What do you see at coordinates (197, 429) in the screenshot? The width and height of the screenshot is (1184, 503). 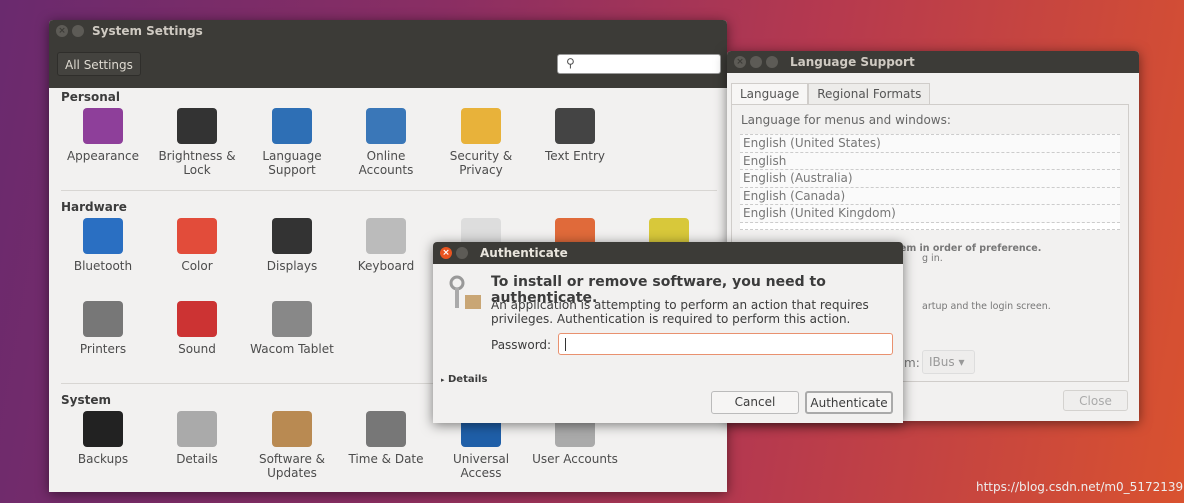 I see `gear-icon` at bounding box center [197, 429].